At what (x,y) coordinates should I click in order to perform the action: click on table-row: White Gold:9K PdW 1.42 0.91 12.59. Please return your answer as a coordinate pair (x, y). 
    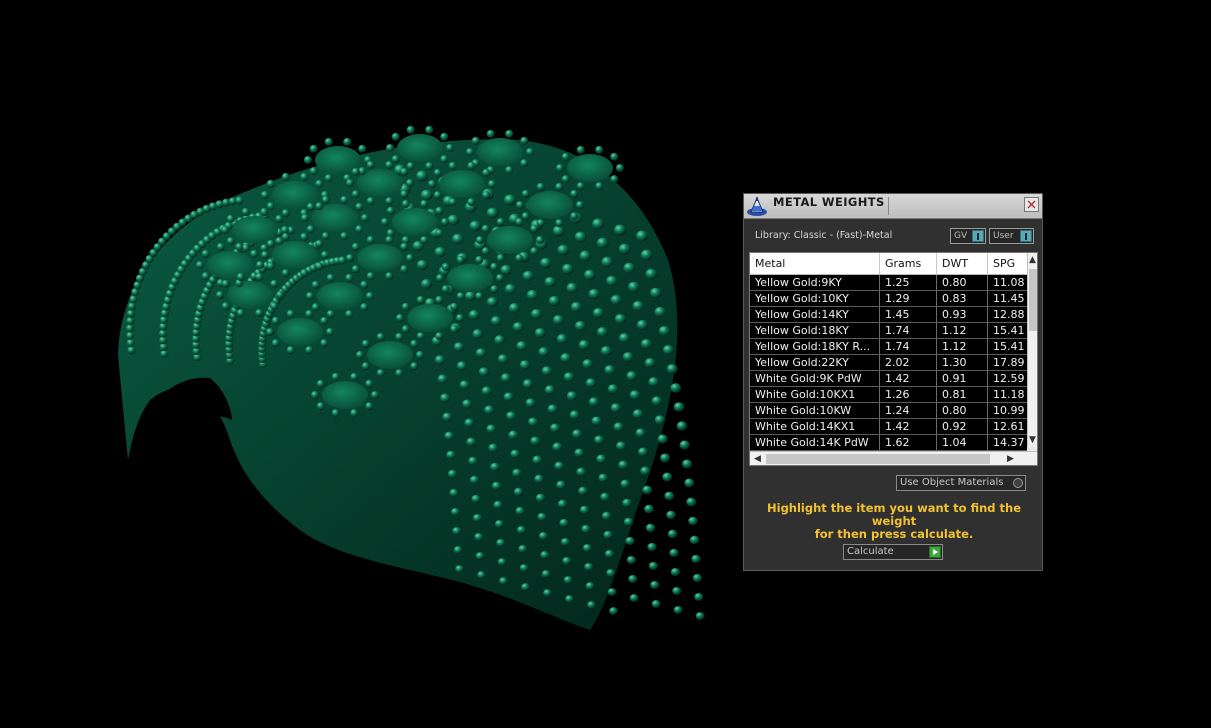
    Looking at the image, I should click on (888, 379).